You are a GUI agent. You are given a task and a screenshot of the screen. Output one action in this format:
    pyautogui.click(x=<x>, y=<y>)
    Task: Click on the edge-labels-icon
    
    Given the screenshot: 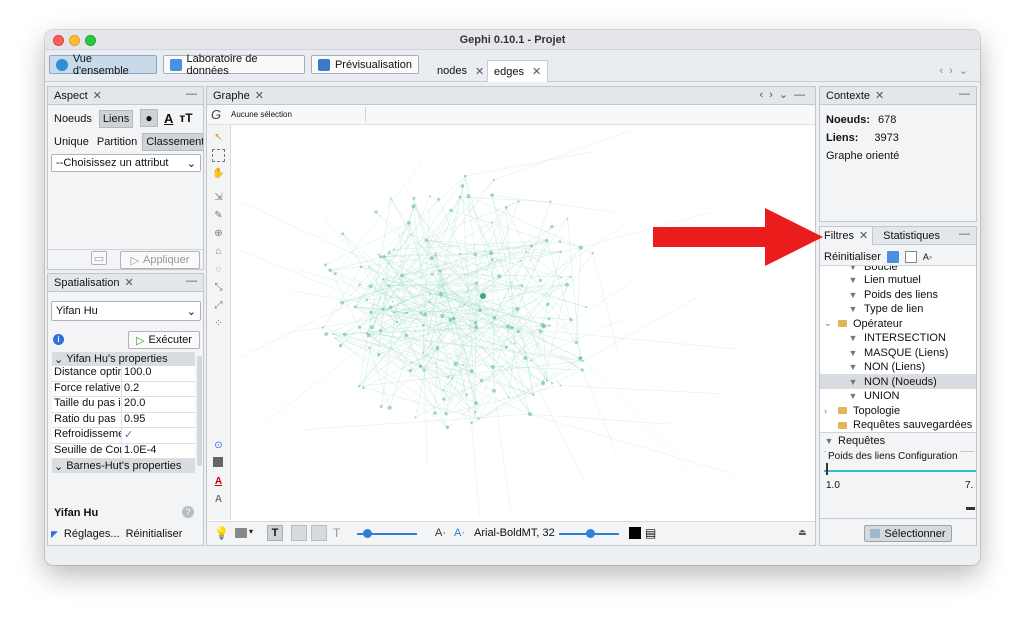 What is the action you would take?
    pyautogui.click(x=299, y=533)
    